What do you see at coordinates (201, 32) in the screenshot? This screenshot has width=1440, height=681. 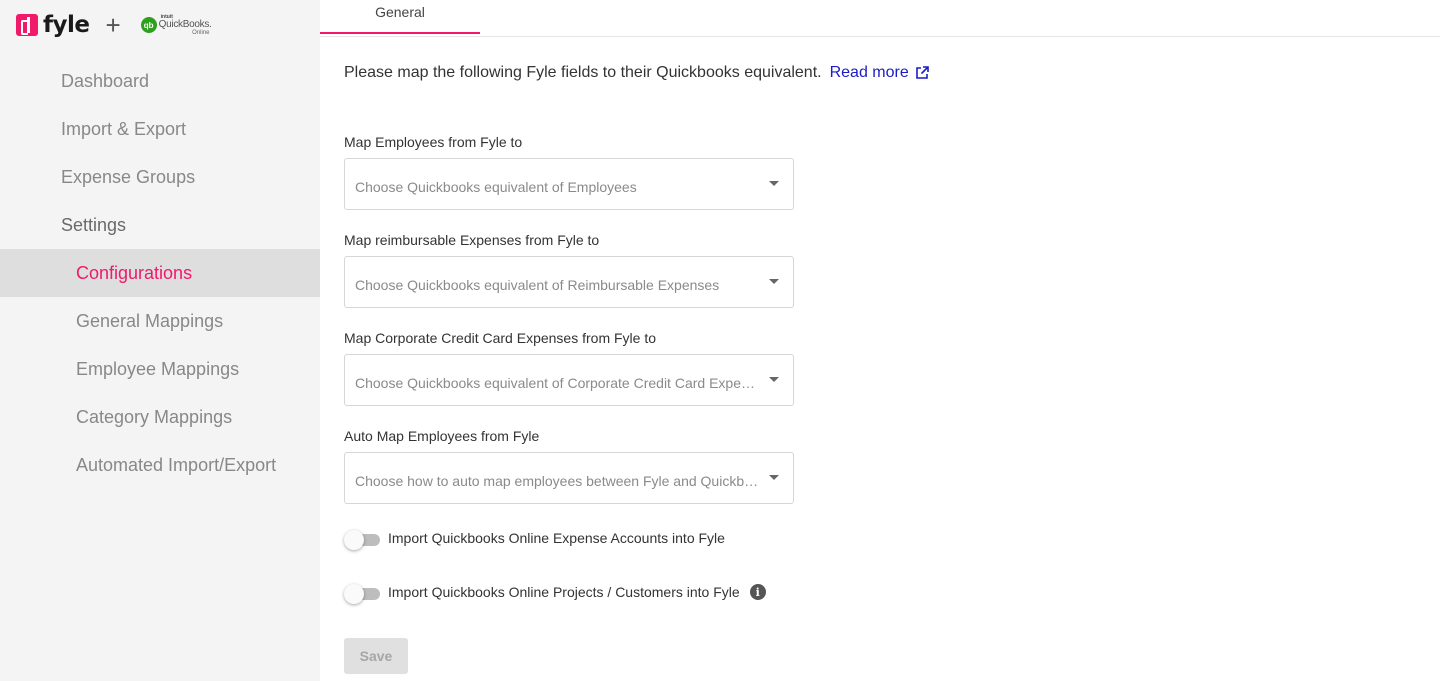 I see `qb-online-text: Online` at bounding box center [201, 32].